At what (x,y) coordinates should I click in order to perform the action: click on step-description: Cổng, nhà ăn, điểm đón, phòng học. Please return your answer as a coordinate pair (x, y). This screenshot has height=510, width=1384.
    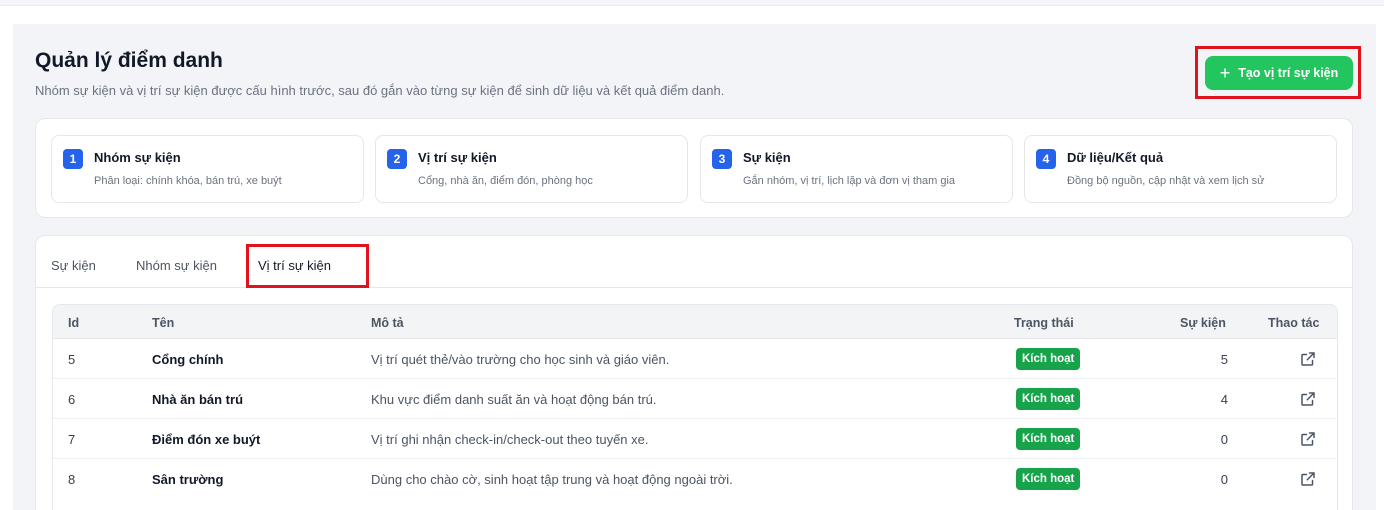
    Looking at the image, I should click on (505, 181).